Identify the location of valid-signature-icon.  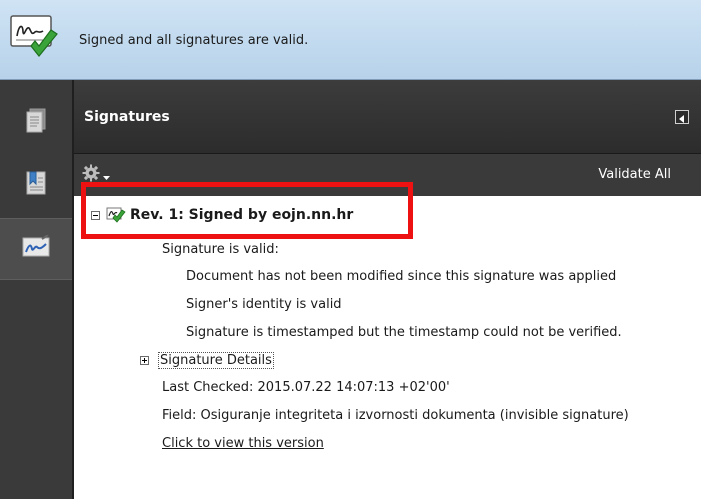
(116, 215).